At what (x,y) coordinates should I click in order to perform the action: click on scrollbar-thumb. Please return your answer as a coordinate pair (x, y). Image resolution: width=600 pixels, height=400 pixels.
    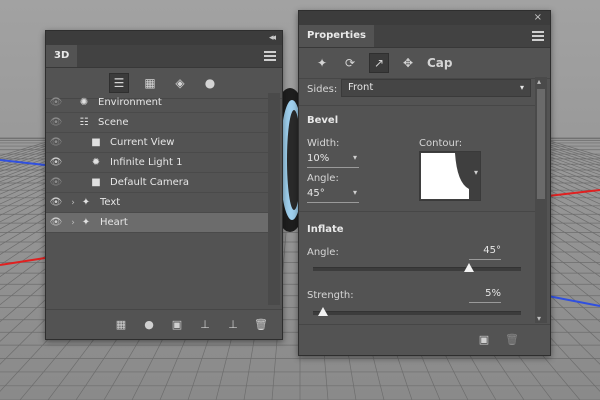
    Looking at the image, I should click on (541, 144).